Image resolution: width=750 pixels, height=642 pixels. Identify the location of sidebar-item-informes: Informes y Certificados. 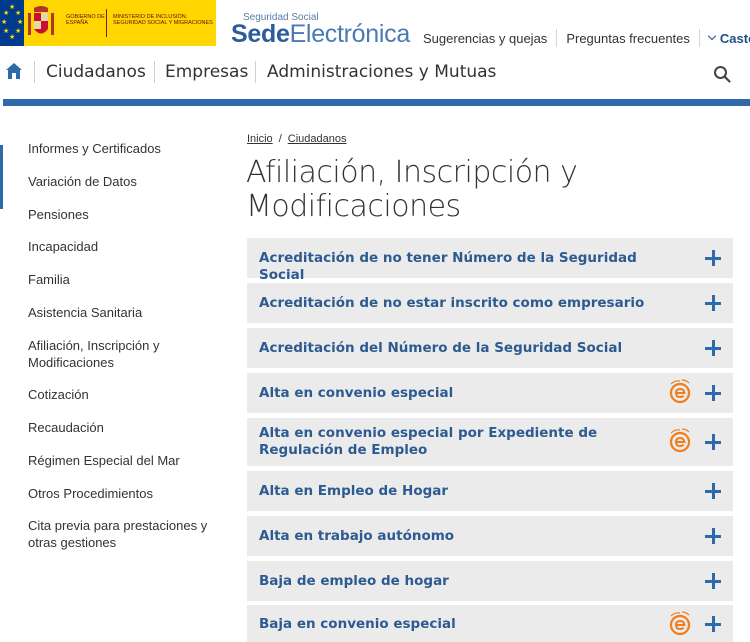
(120, 148).